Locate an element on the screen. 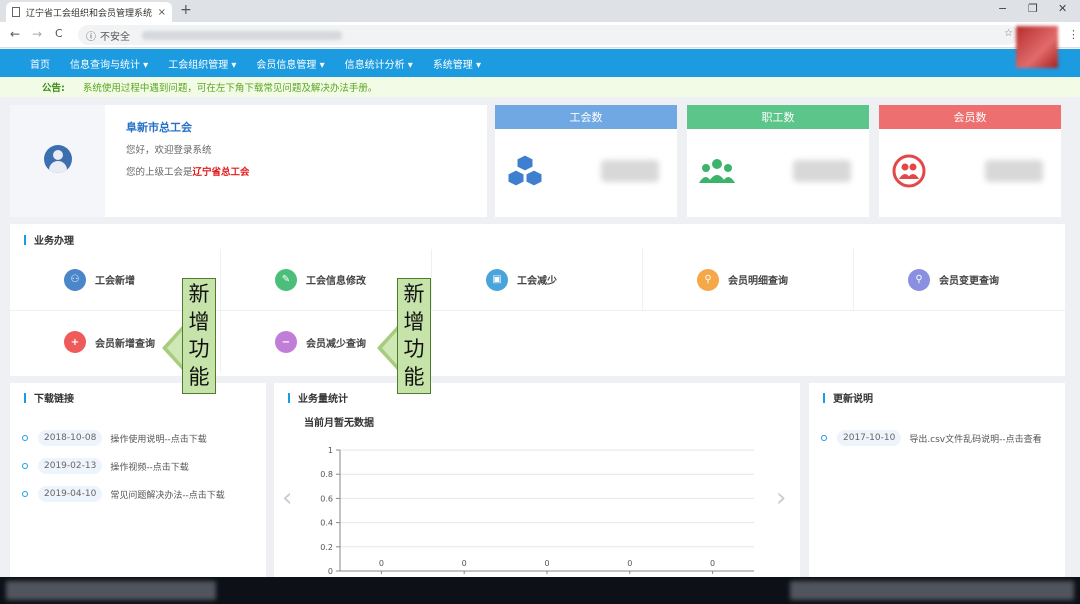 The height and width of the screenshot is (604, 1080). window-close-button: ✕ is located at coordinates (1062, 8).